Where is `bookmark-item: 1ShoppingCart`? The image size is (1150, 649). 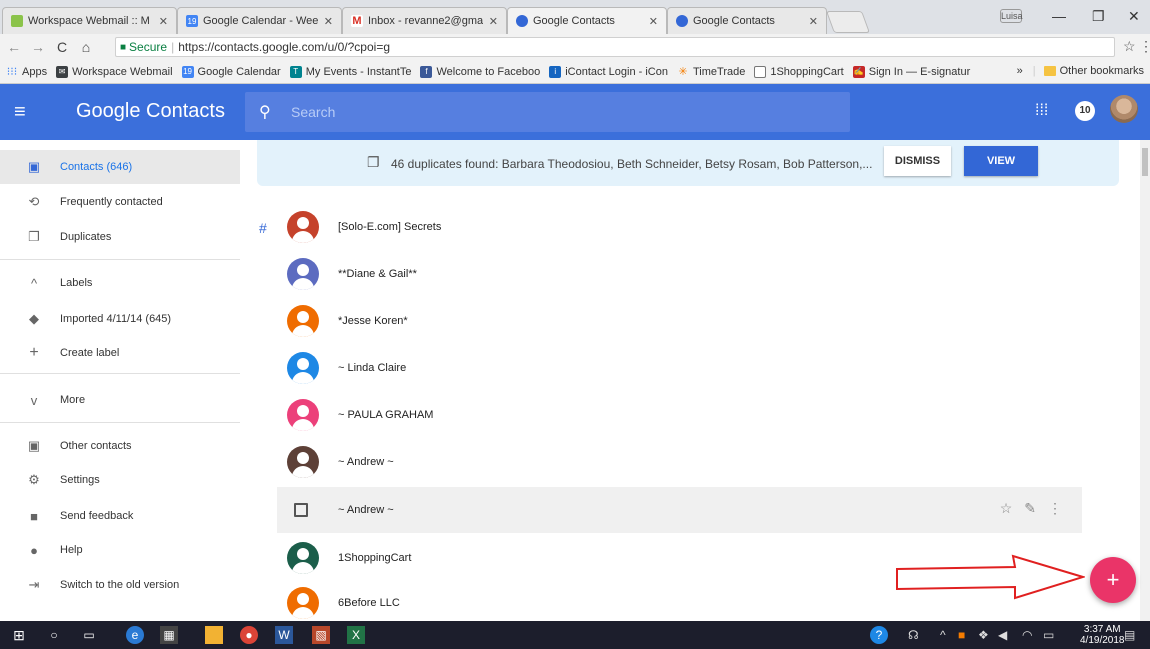 bookmark-item: 1ShoppingCart is located at coordinates (799, 71).